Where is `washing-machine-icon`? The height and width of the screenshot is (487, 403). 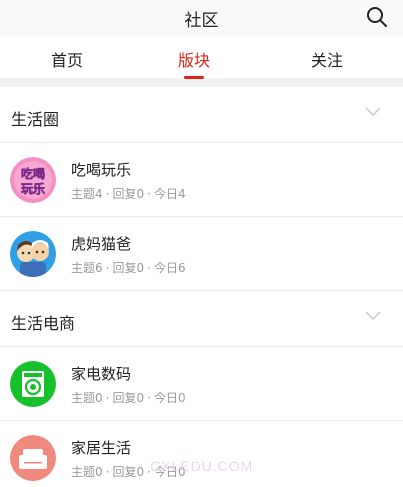 washing-machine-icon is located at coordinates (33, 384).